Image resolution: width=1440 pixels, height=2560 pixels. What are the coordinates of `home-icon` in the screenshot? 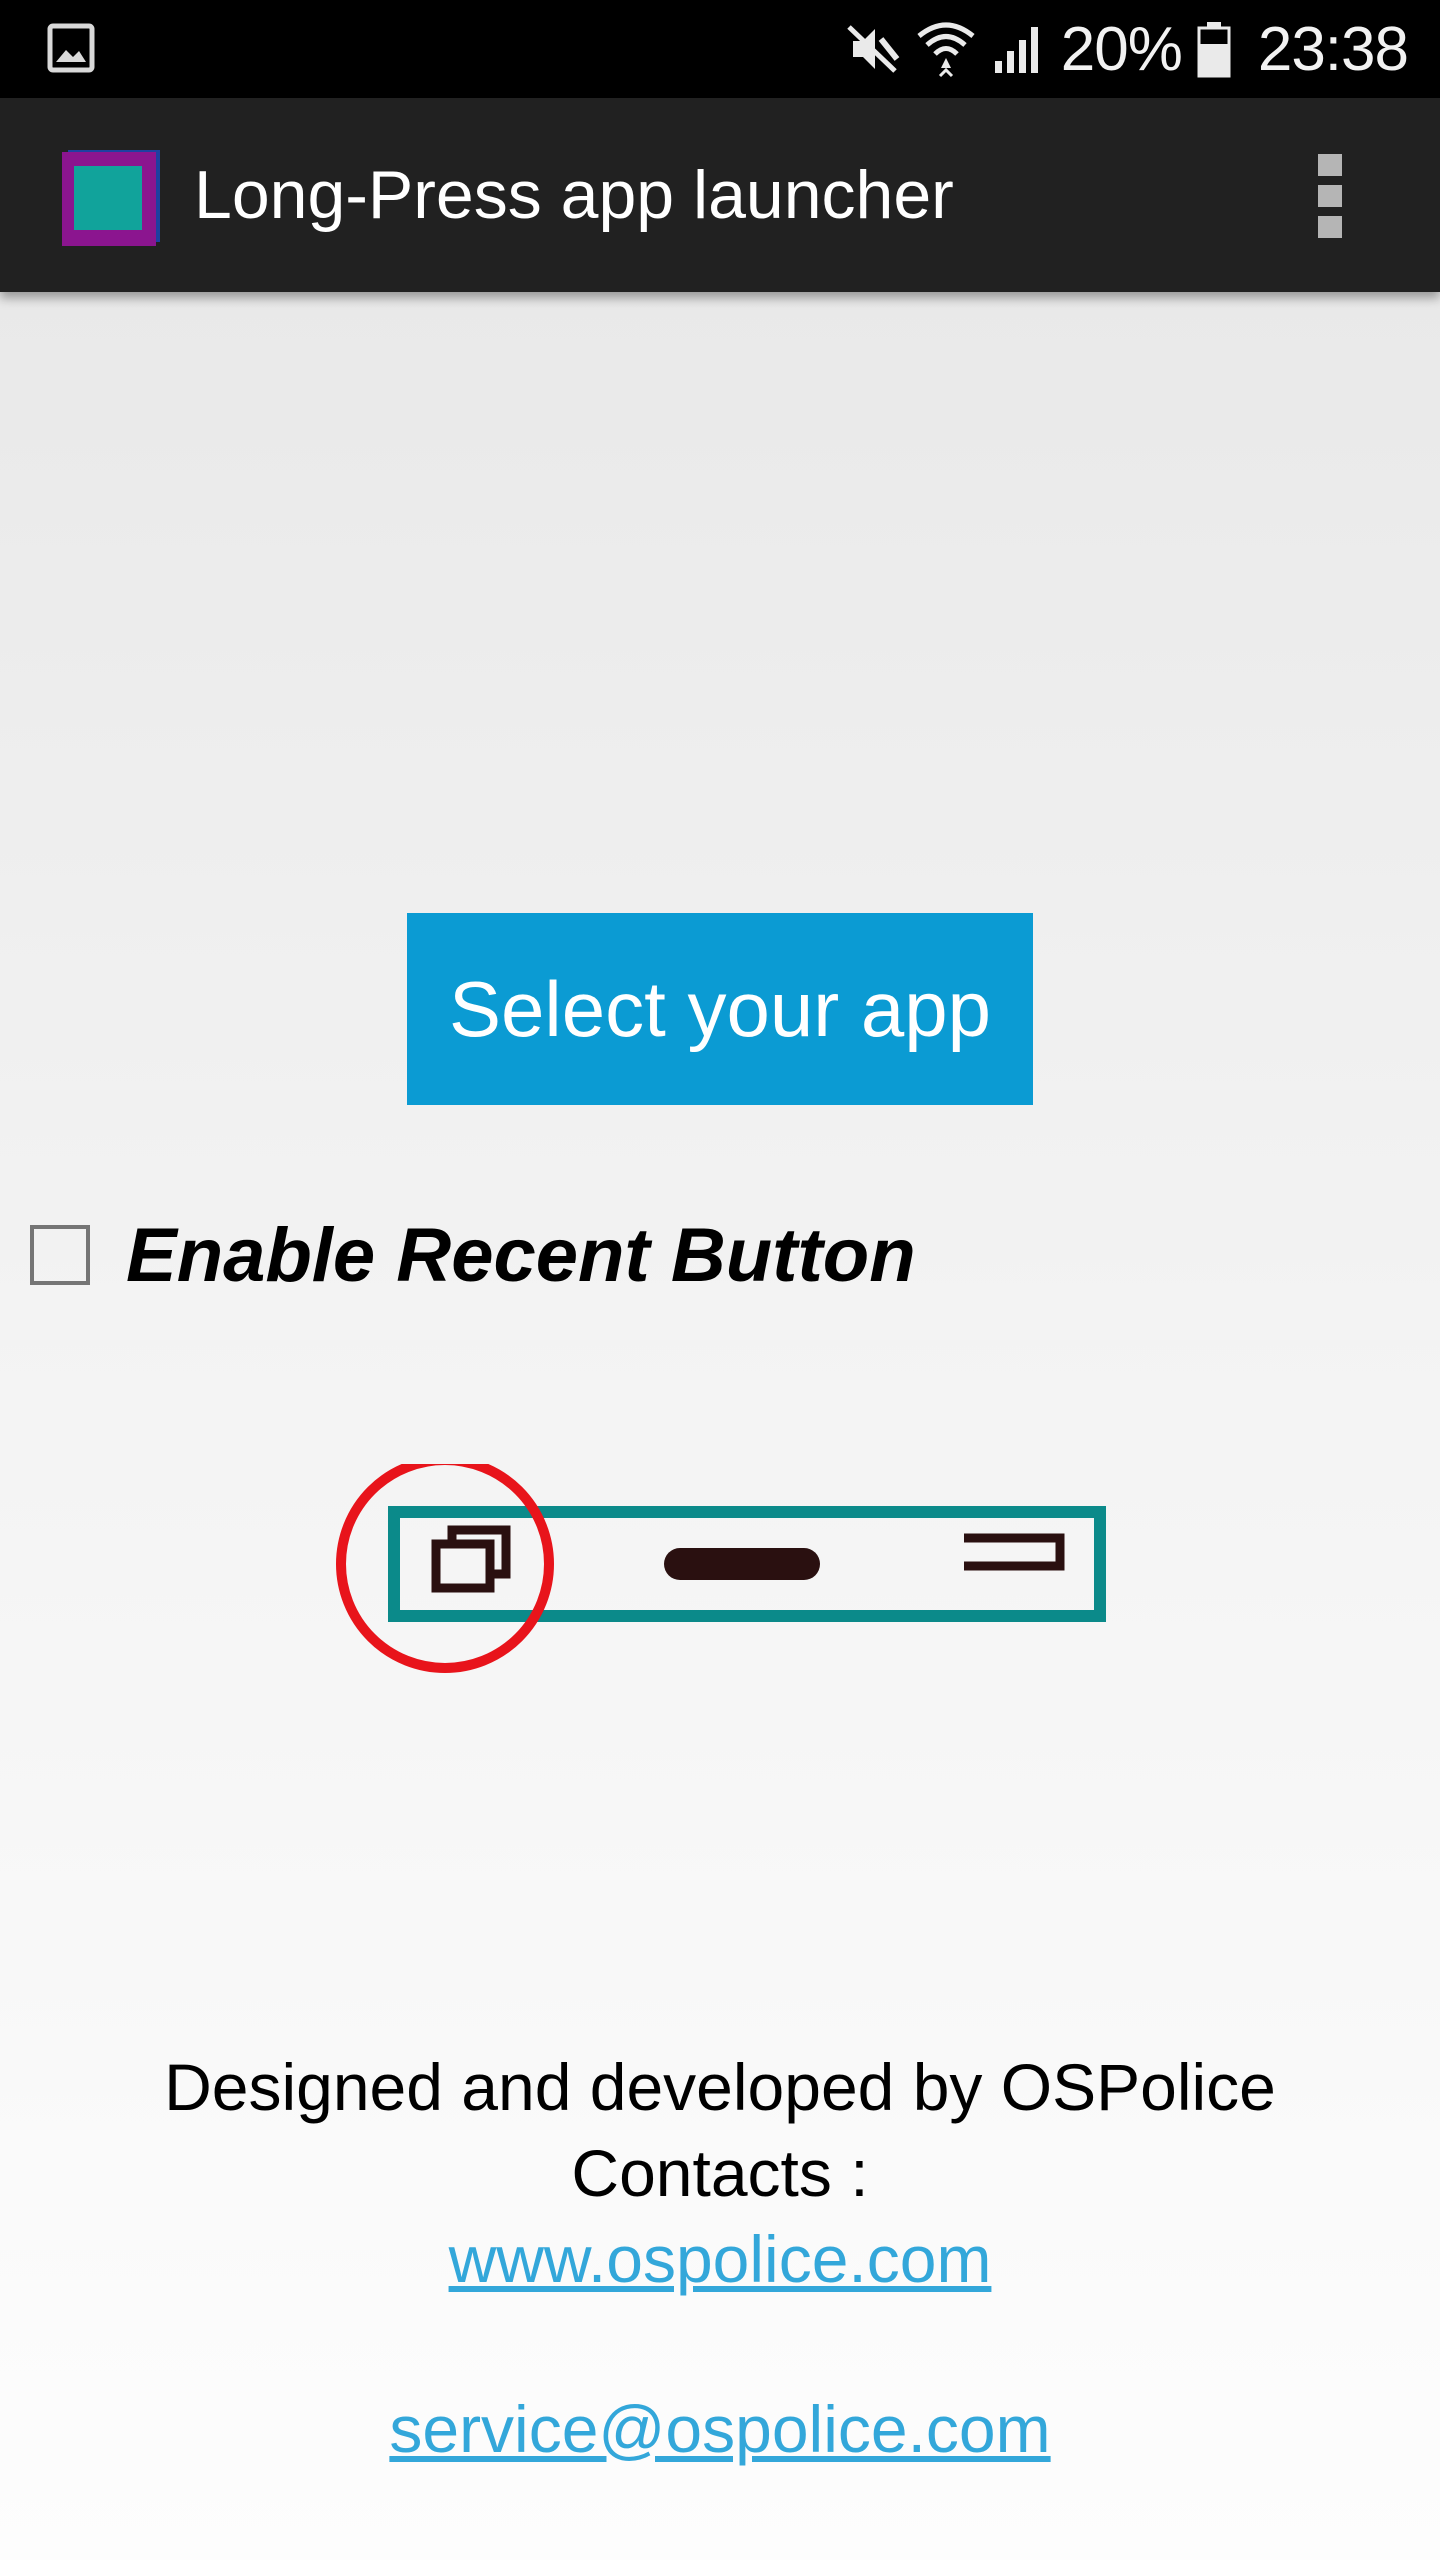 It's located at (742, 1564).